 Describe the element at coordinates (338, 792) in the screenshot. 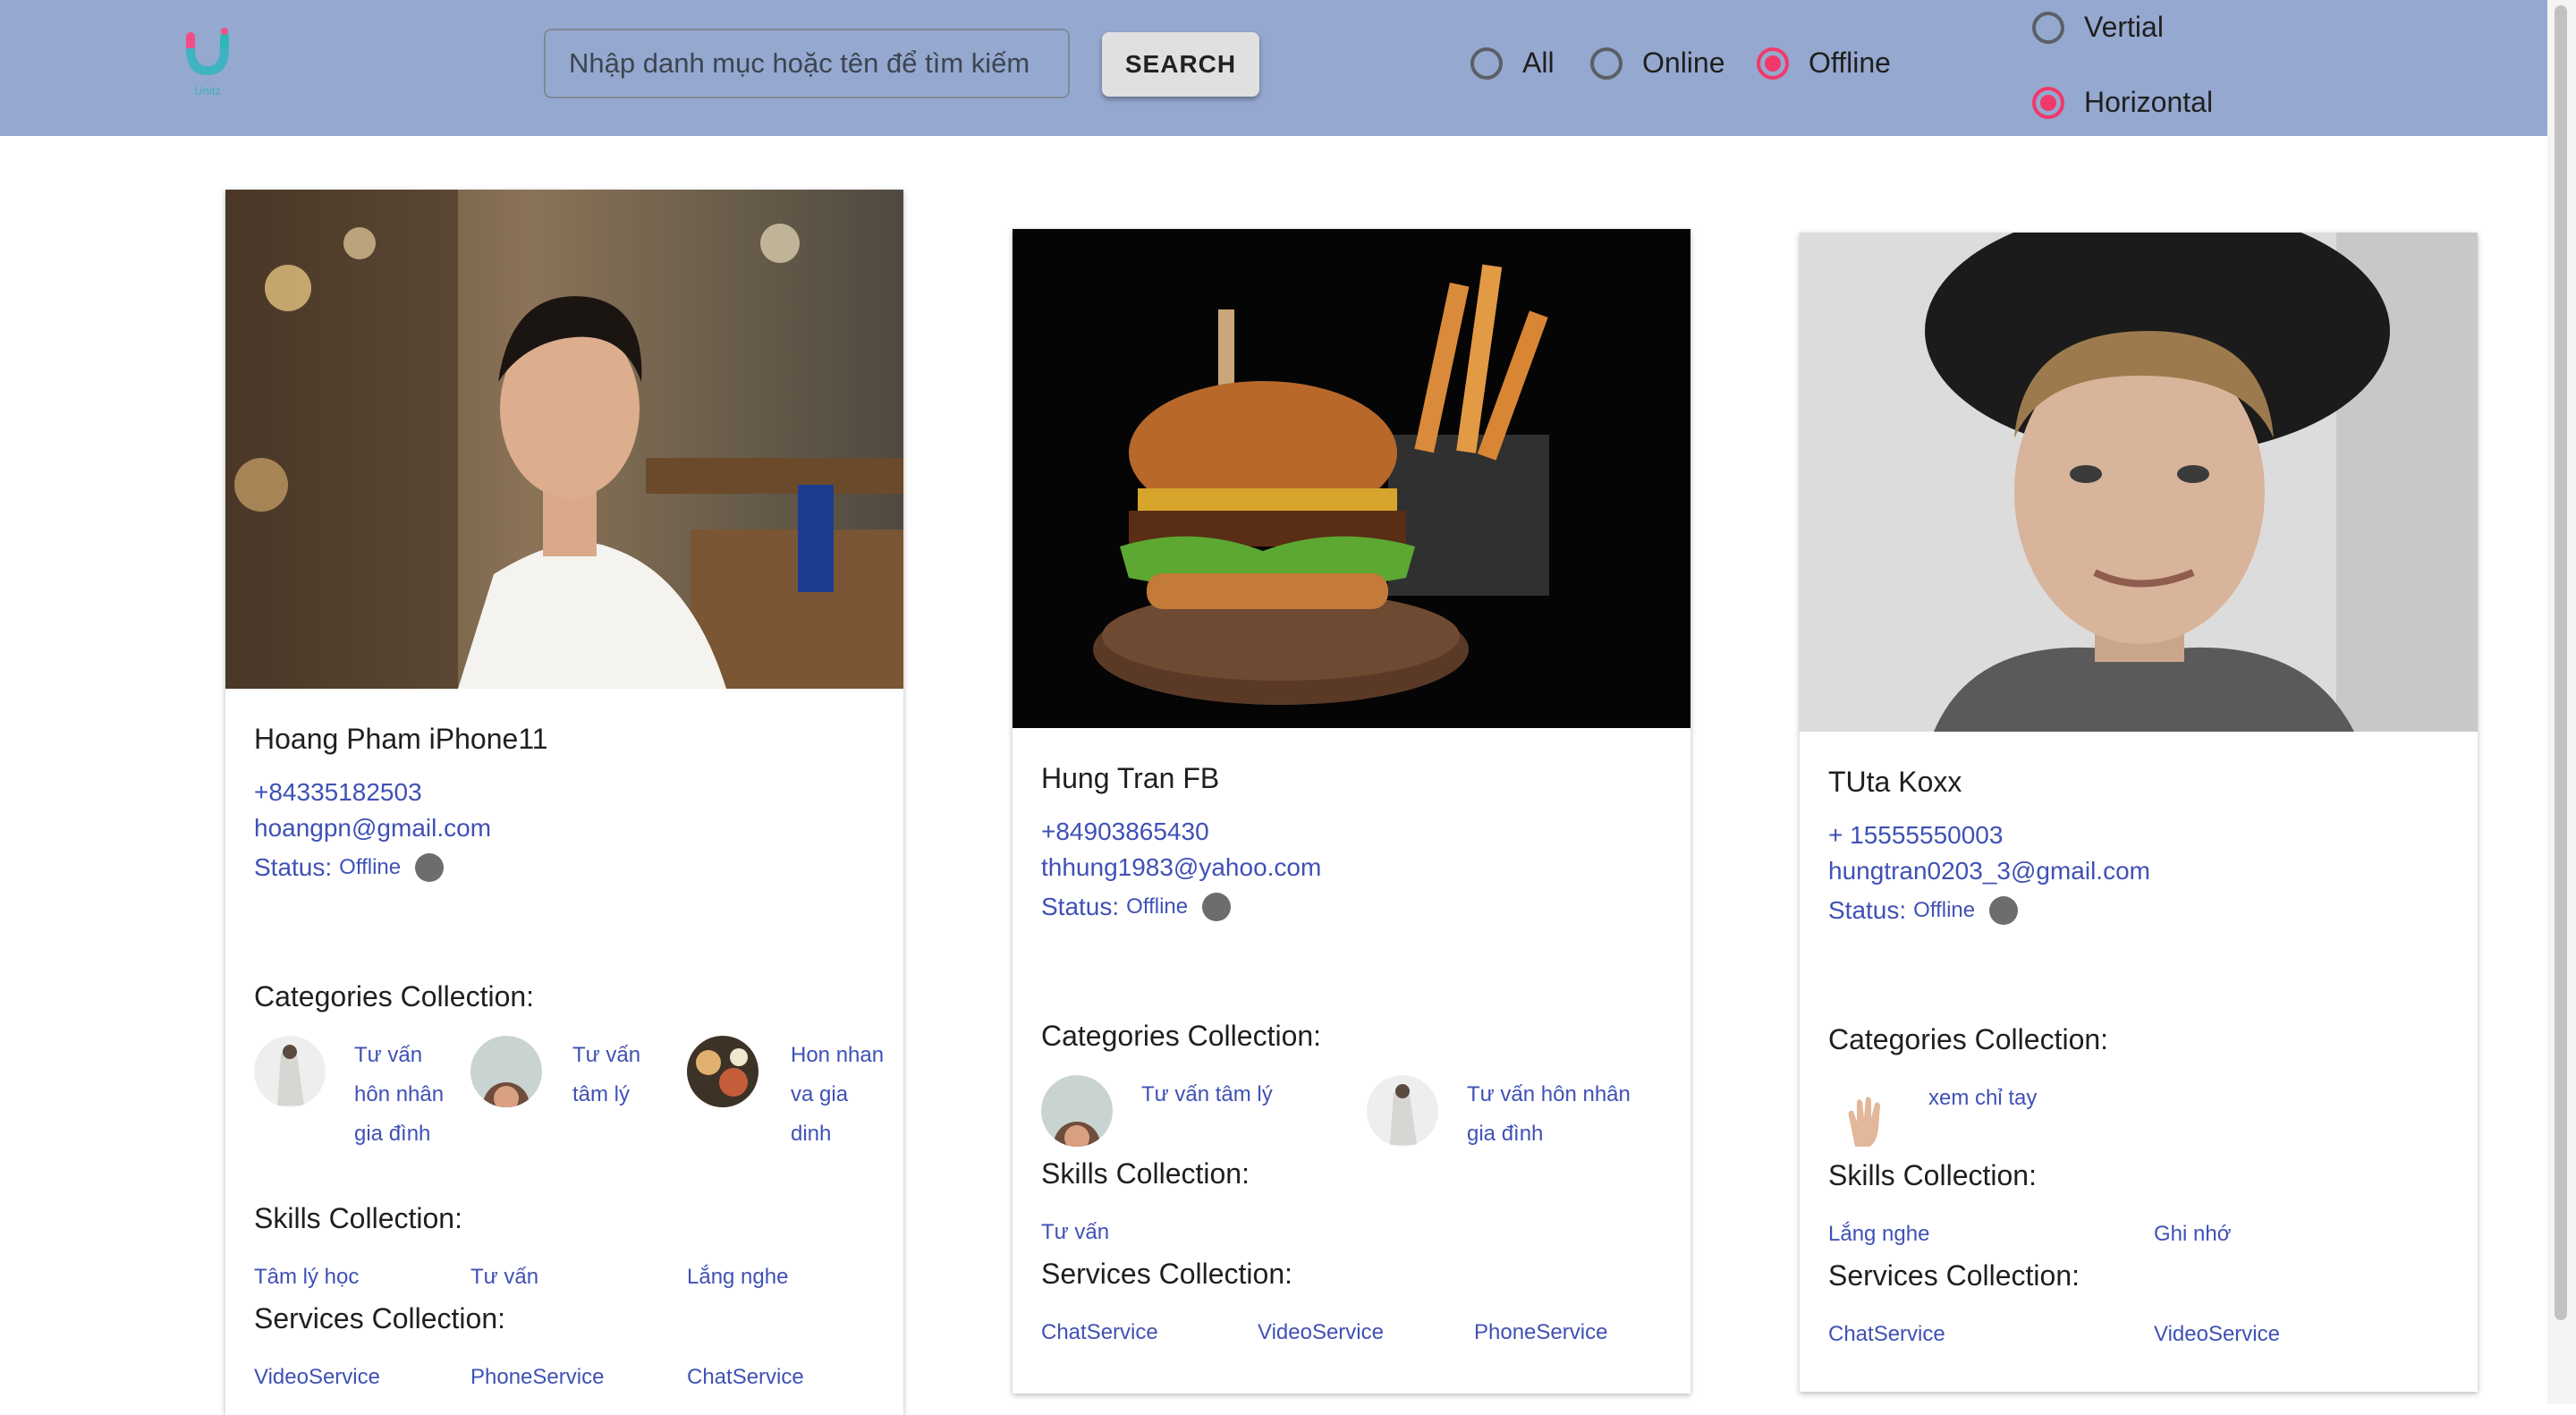

I see `profile-phone-link: +84335182503` at that location.